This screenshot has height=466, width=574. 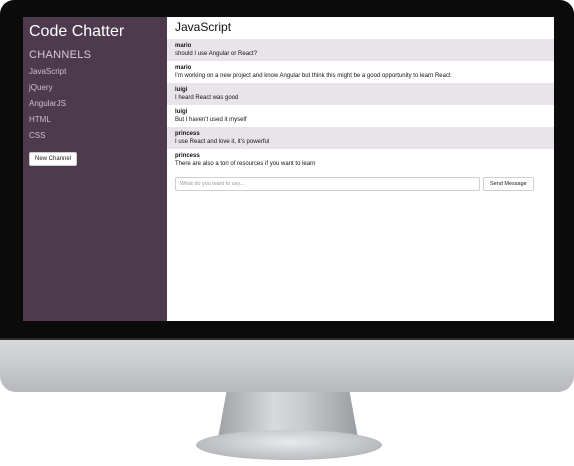 I want to click on message-input, so click(x=327, y=184).